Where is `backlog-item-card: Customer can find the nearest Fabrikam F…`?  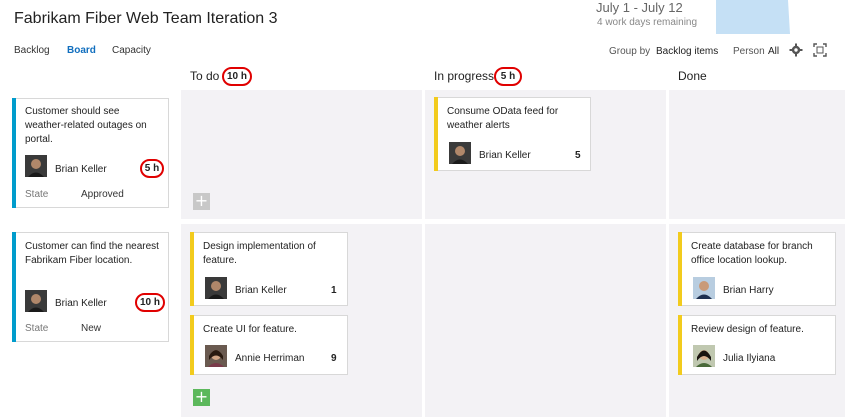 backlog-item-card: Customer can find the nearest Fabrikam F… is located at coordinates (90, 287).